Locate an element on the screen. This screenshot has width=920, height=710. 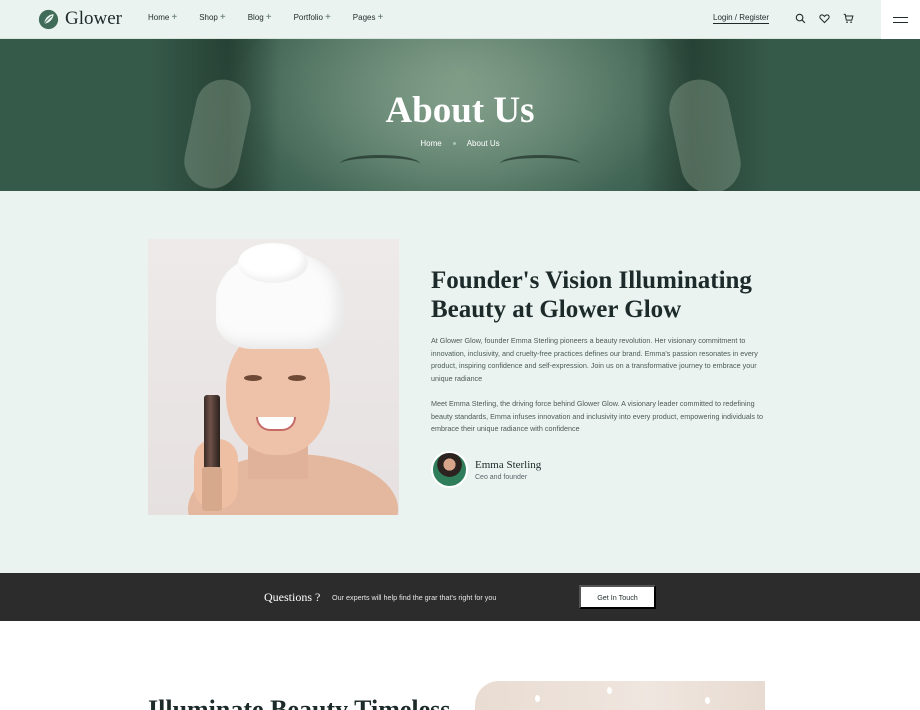
breadcrumb-home-link: Home is located at coordinates (430, 143).